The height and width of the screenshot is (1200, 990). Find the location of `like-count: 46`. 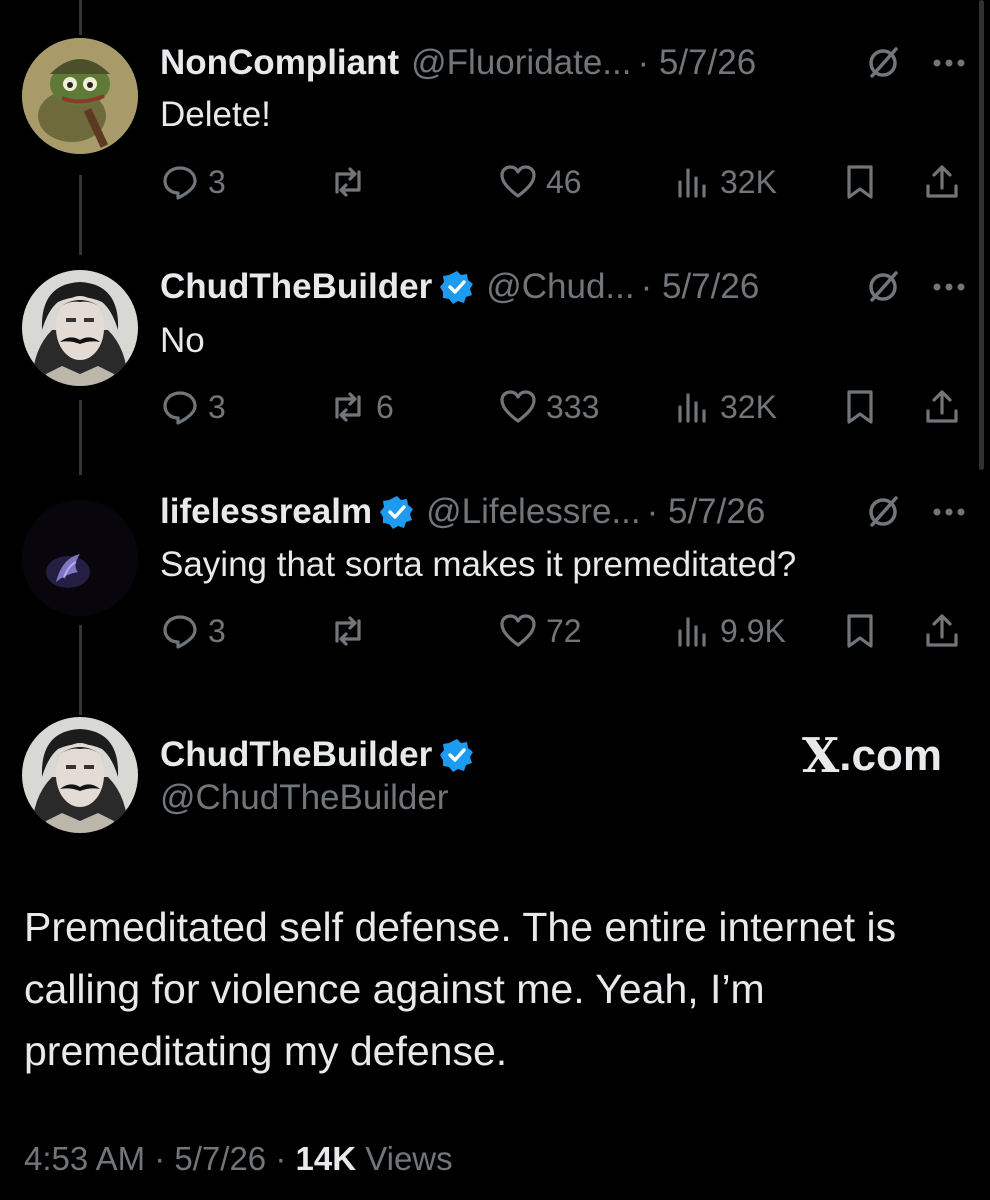

like-count: 46 is located at coordinates (564, 181).